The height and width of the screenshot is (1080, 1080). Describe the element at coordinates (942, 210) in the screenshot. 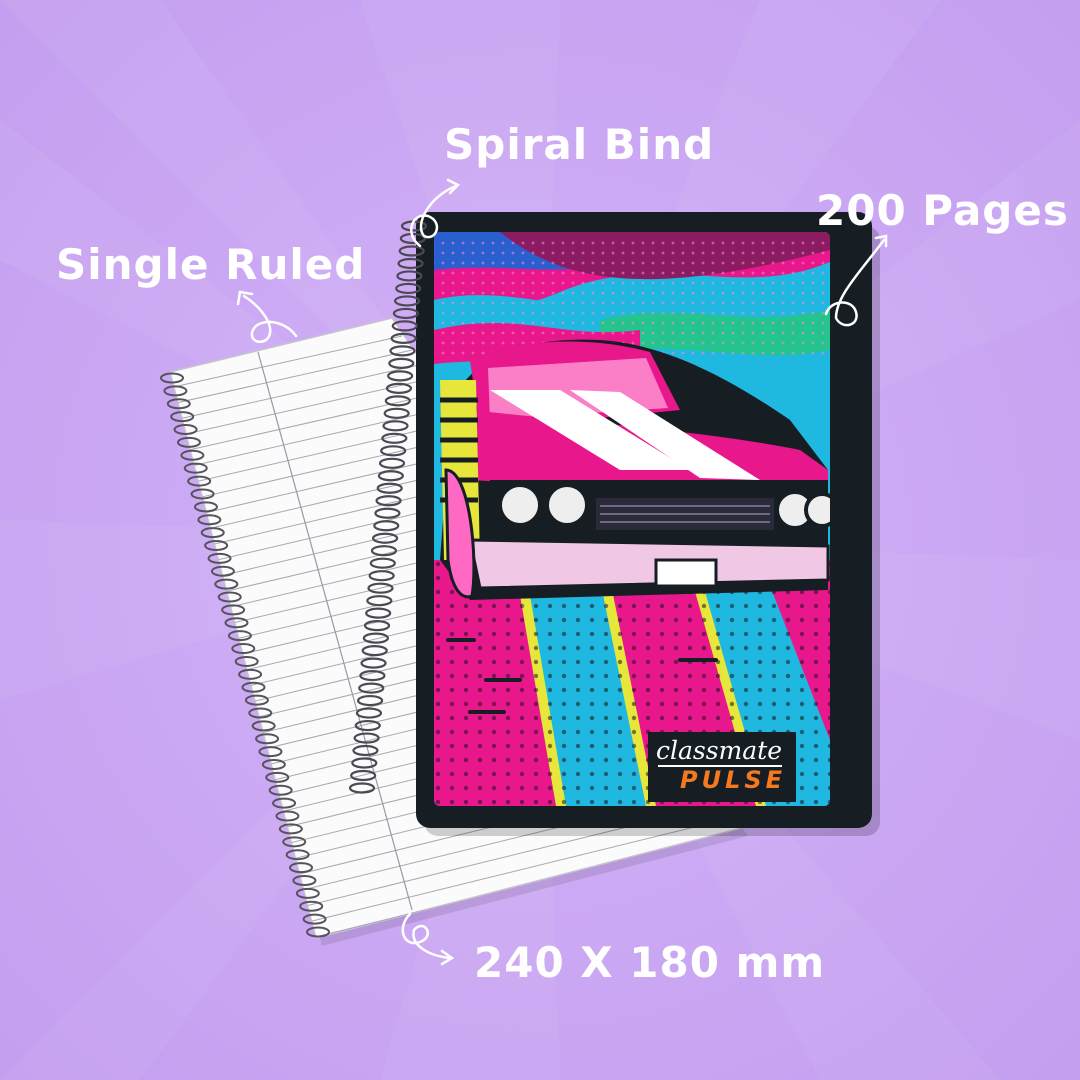

I see `label-page-count: 200 Pages` at that location.